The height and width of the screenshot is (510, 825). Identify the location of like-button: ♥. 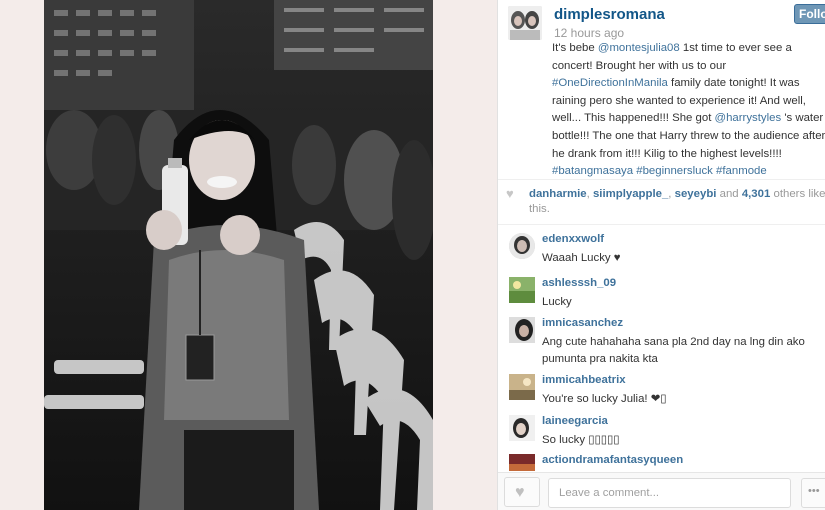
(522, 492).